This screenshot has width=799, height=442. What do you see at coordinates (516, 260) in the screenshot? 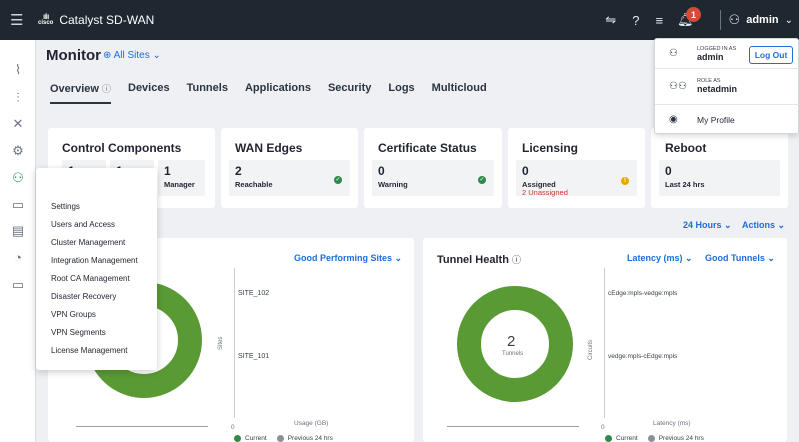
I see `info-icon: ⓘ` at bounding box center [516, 260].